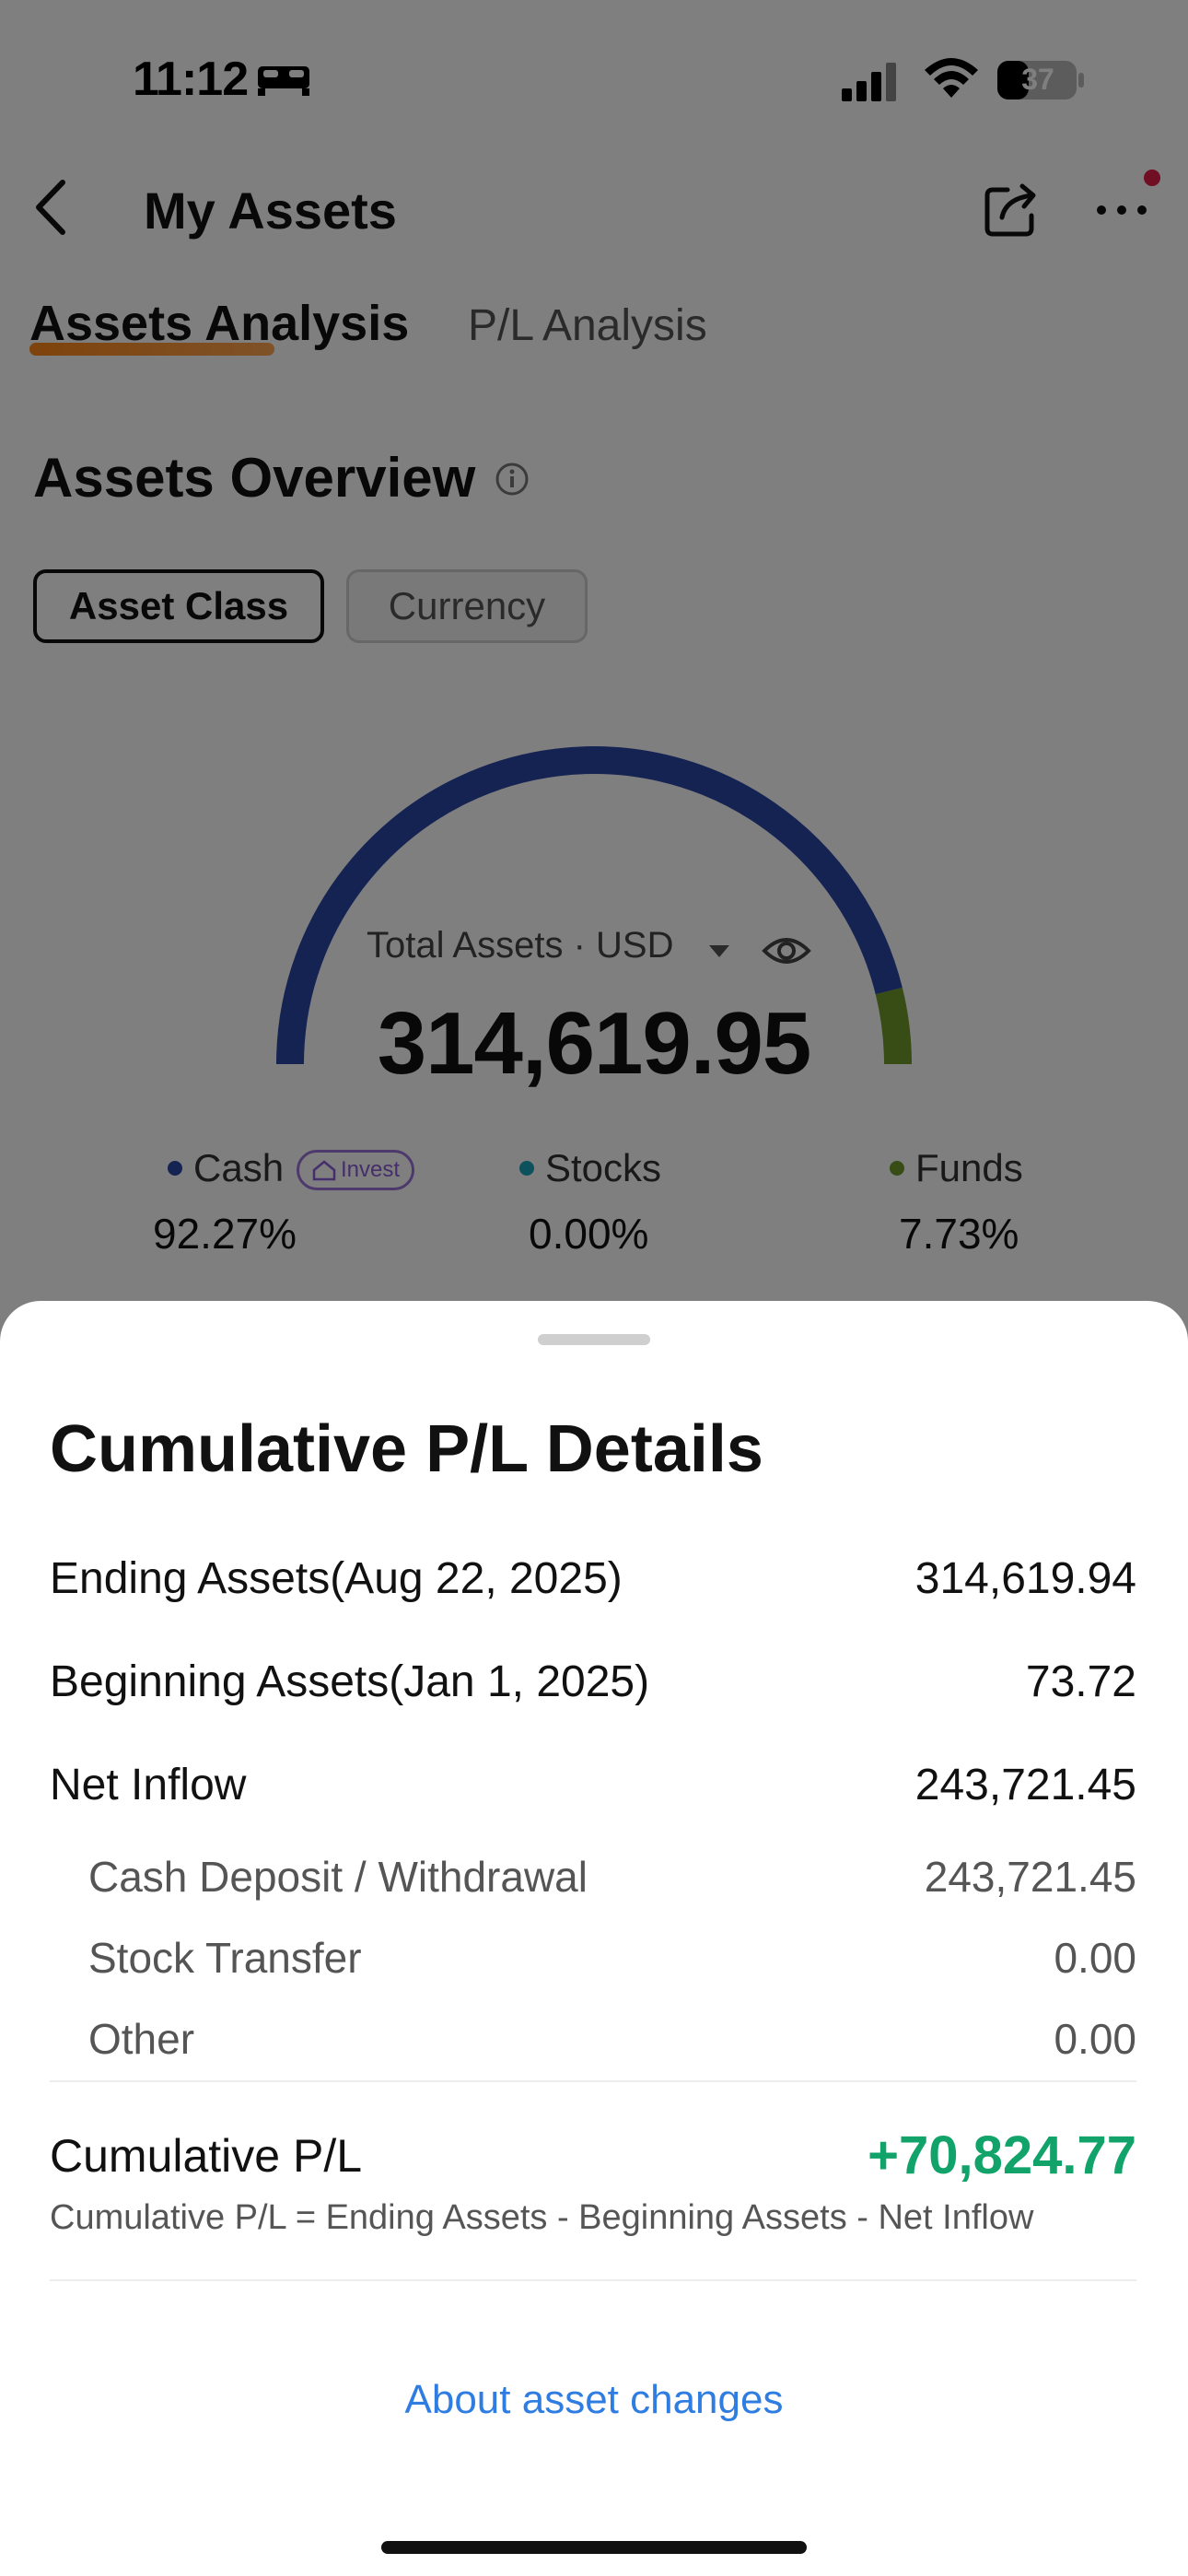 Image resolution: width=1188 pixels, height=2576 pixels. What do you see at coordinates (1080, 1681) in the screenshot?
I see `row-value: 73.72` at bounding box center [1080, 1681].